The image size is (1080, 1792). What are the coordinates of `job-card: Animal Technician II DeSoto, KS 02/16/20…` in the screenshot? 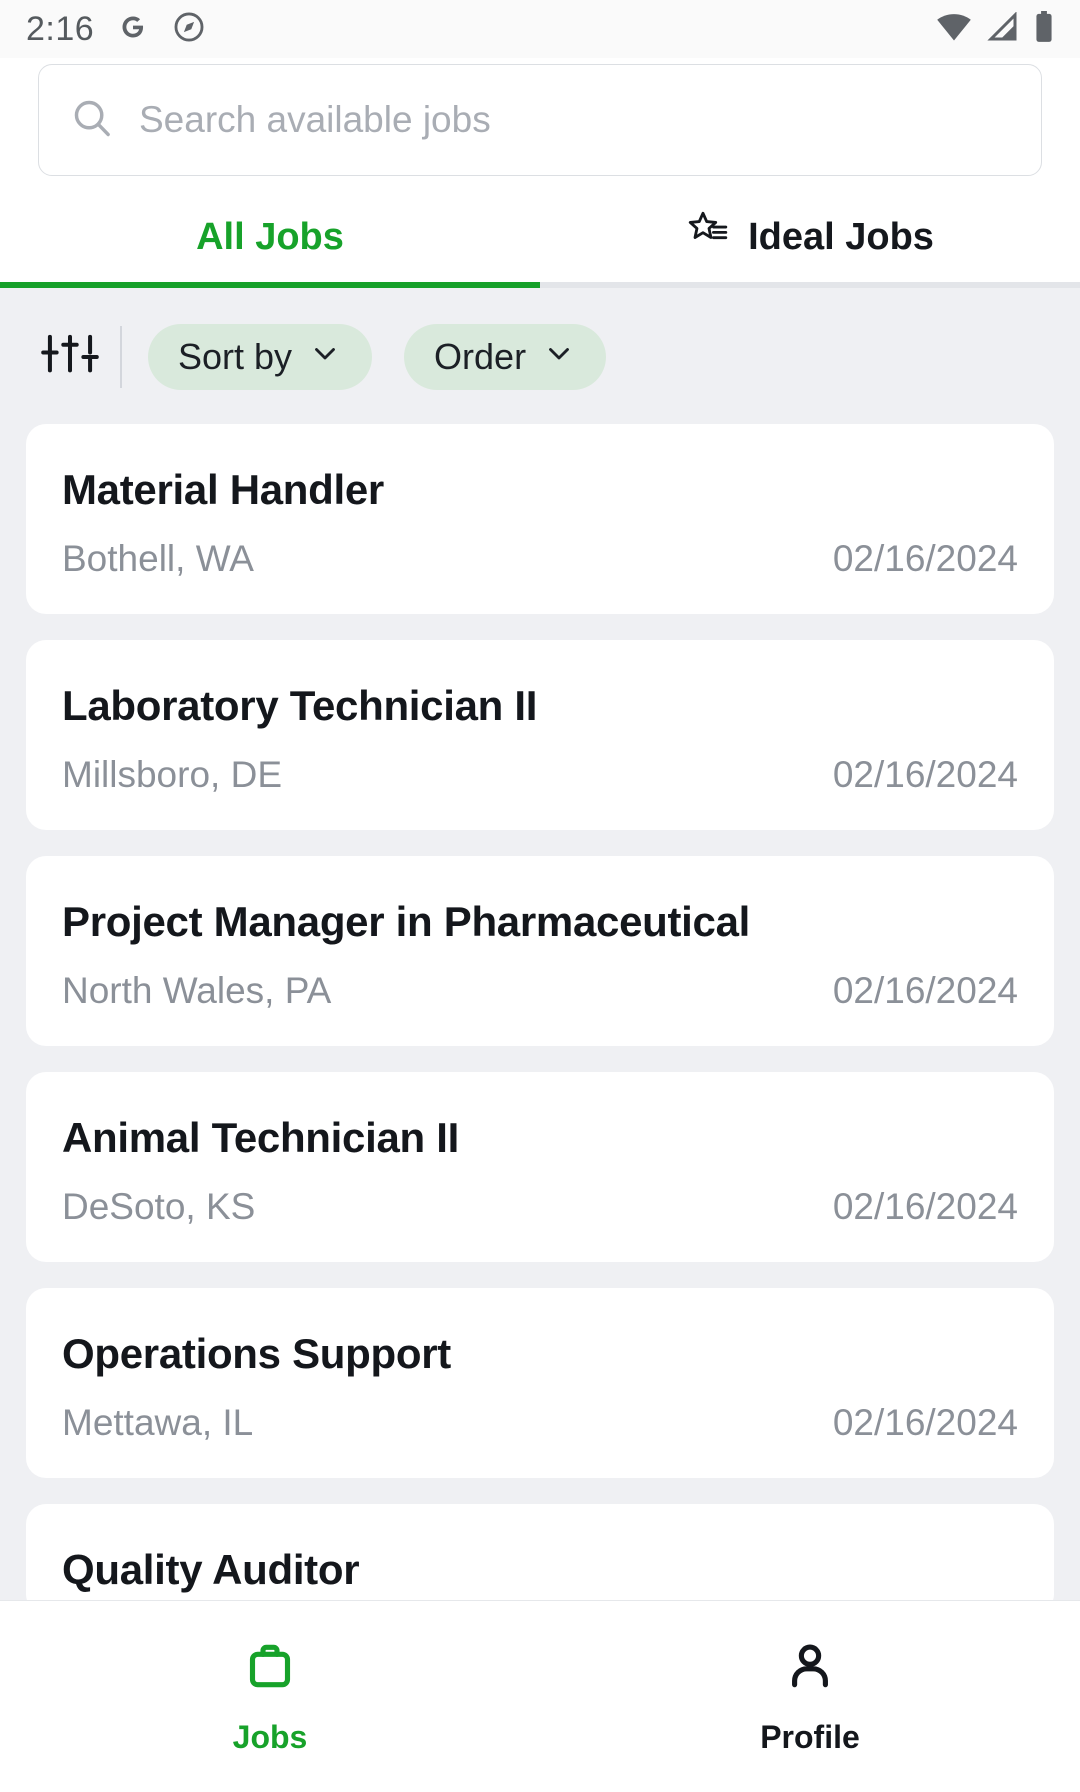 It's located at (540, 1167).